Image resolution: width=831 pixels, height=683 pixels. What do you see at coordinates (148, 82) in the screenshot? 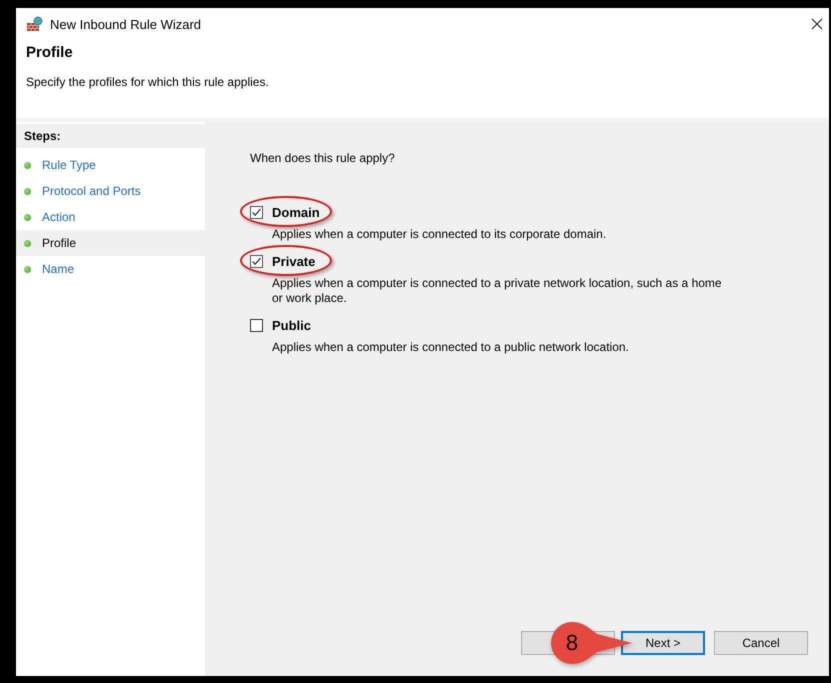
I see `page-subtitle: Specify the profiles for which this rule applies.` at bounding box center [148, 82].